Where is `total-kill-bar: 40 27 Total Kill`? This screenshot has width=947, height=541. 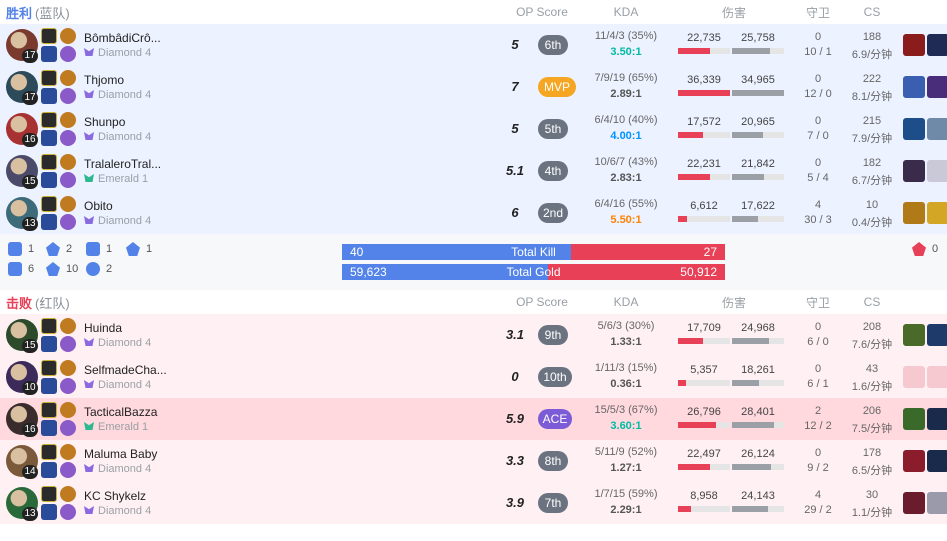 total-kill-bar: 40 27 Total Kill is located at coordinates (533, 252).